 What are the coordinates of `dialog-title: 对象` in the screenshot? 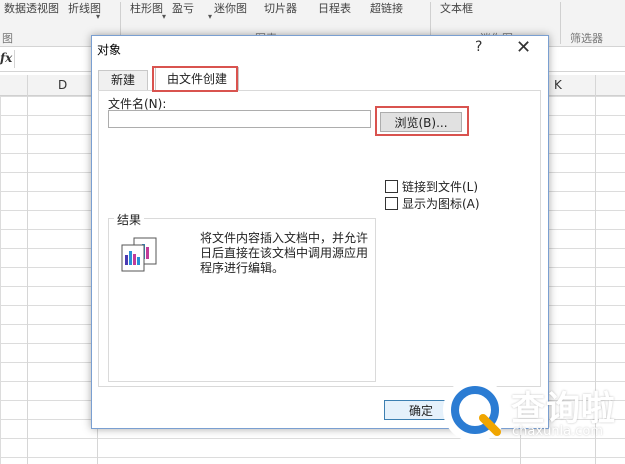 It's located at (109, 50).